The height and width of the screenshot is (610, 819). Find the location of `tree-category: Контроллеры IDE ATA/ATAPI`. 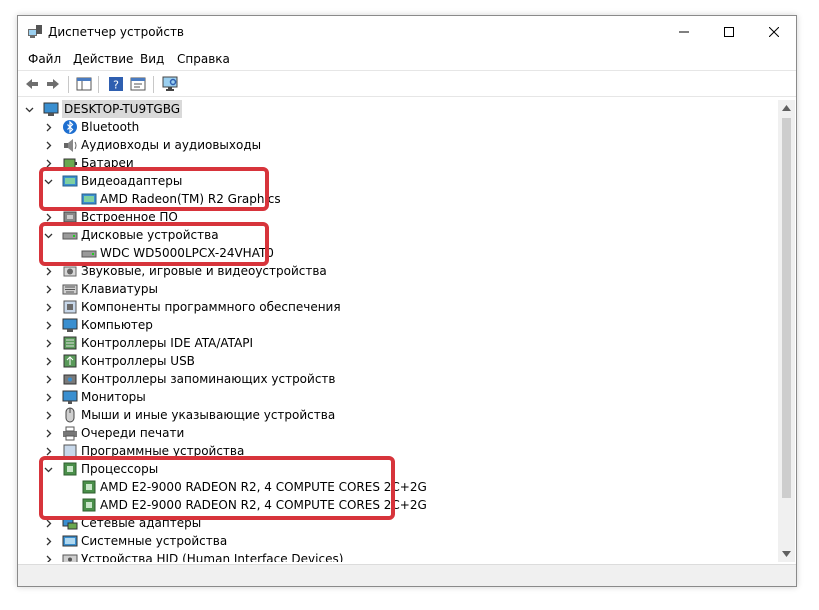

tree-category: Контроллеры IDE ATA/ATAPI is located at coordinates (397, 343).